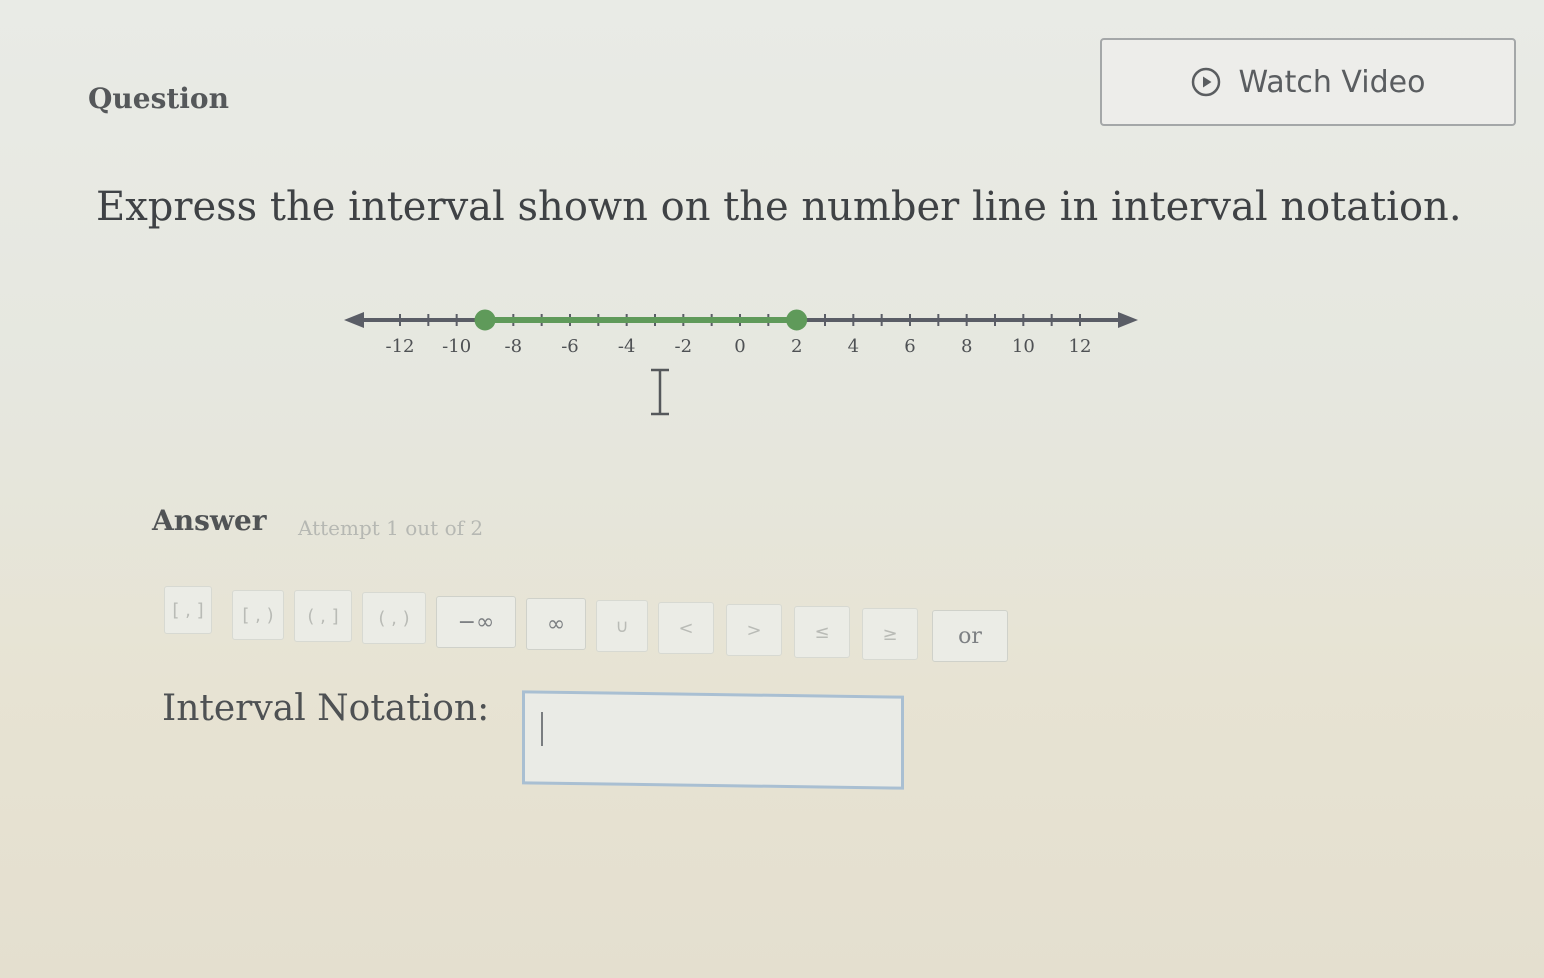 This screenshot has width=1544, height=978. I want to click on open-closed-bracket-button: ( , ], so click(323, 616).